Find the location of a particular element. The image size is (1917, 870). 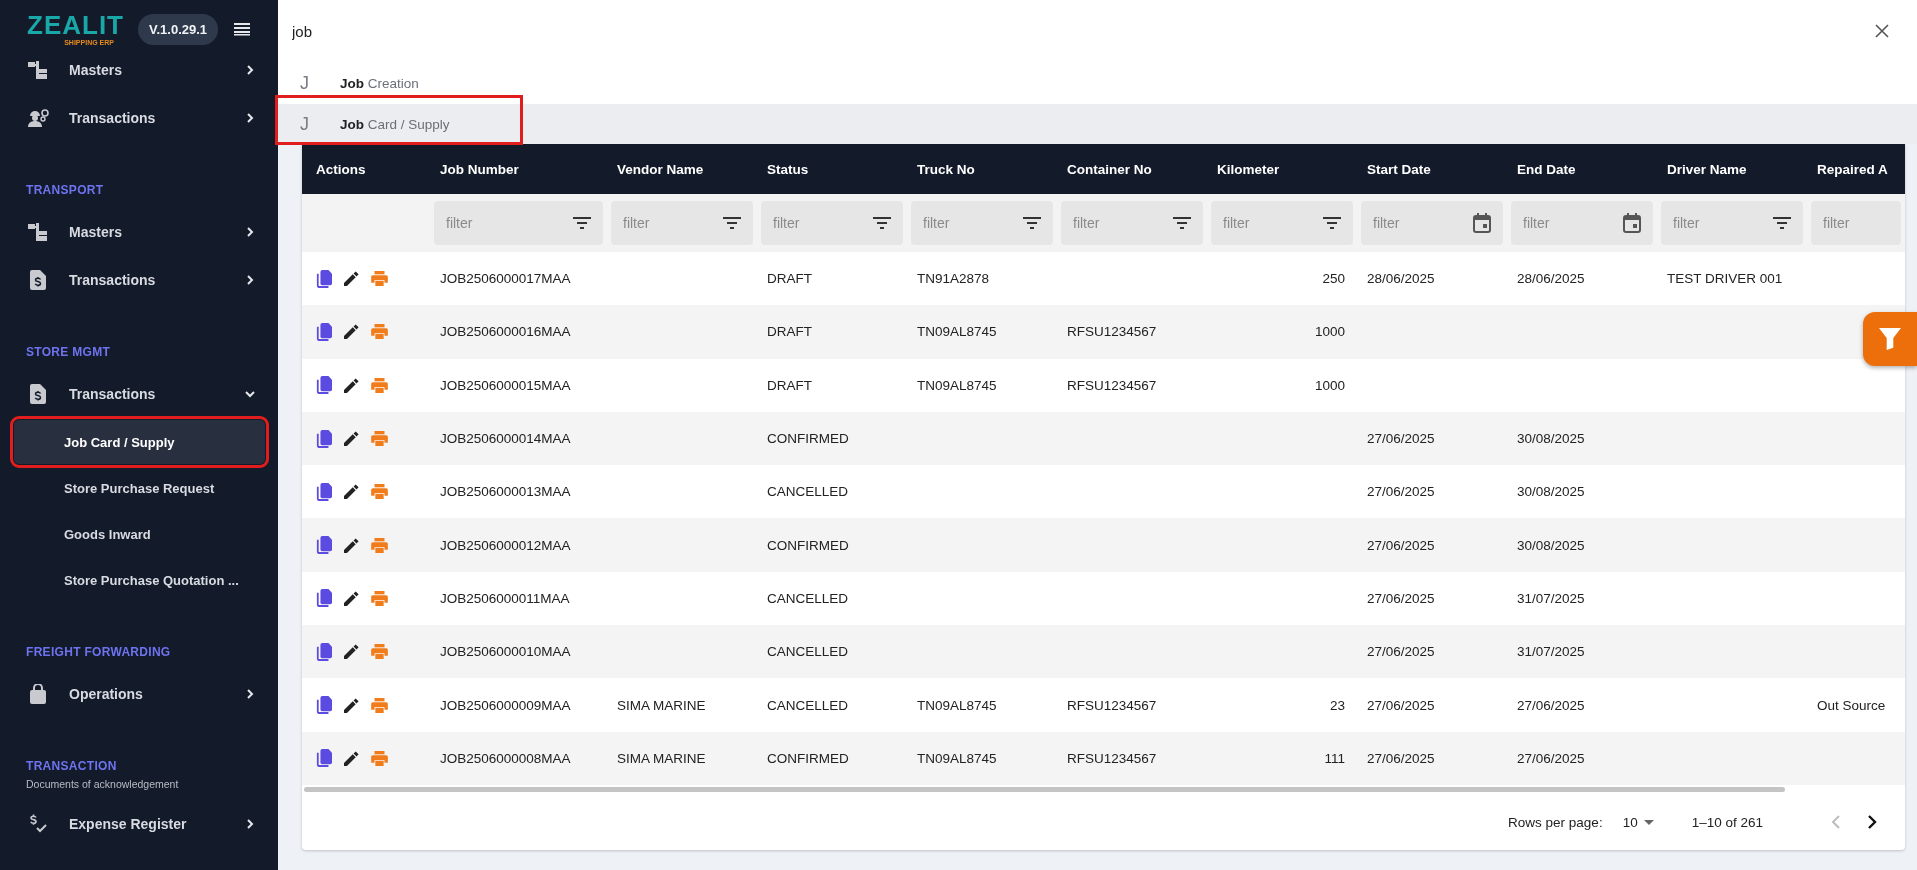

submenu-item: Goods Inward is located at coordinates (139, 534).